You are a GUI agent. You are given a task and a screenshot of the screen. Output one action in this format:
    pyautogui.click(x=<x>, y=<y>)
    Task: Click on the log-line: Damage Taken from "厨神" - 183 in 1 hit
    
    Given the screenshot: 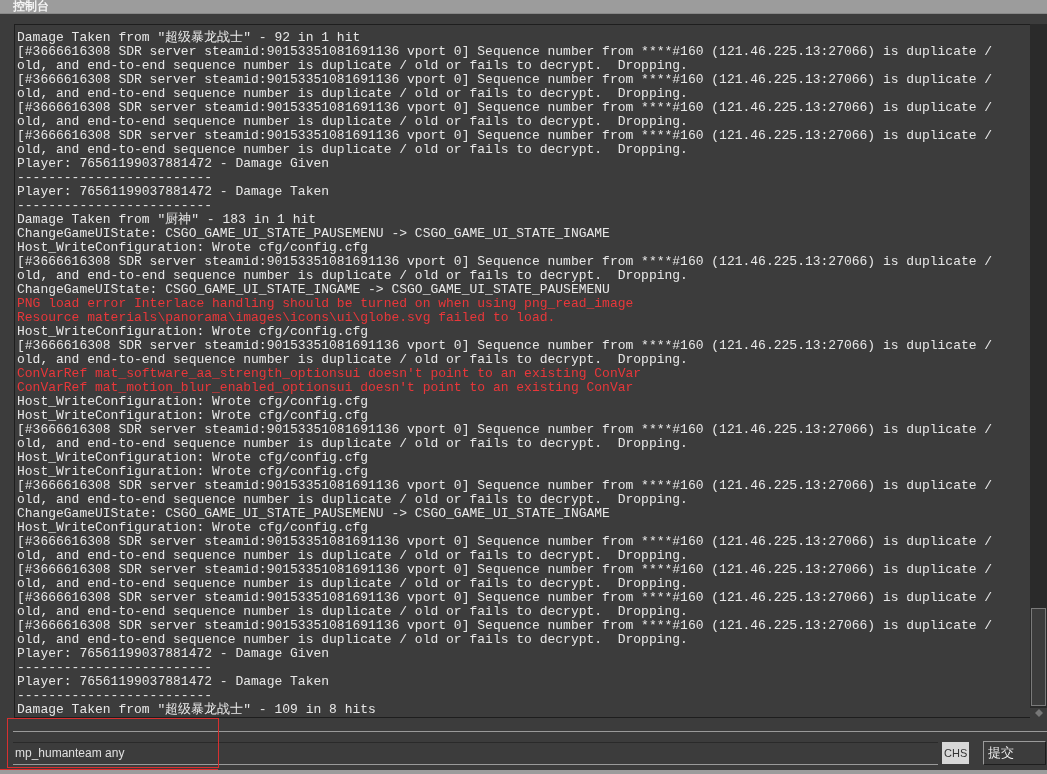 What is the action you would take?
    pyautogui.click(x=167, y=220)
    